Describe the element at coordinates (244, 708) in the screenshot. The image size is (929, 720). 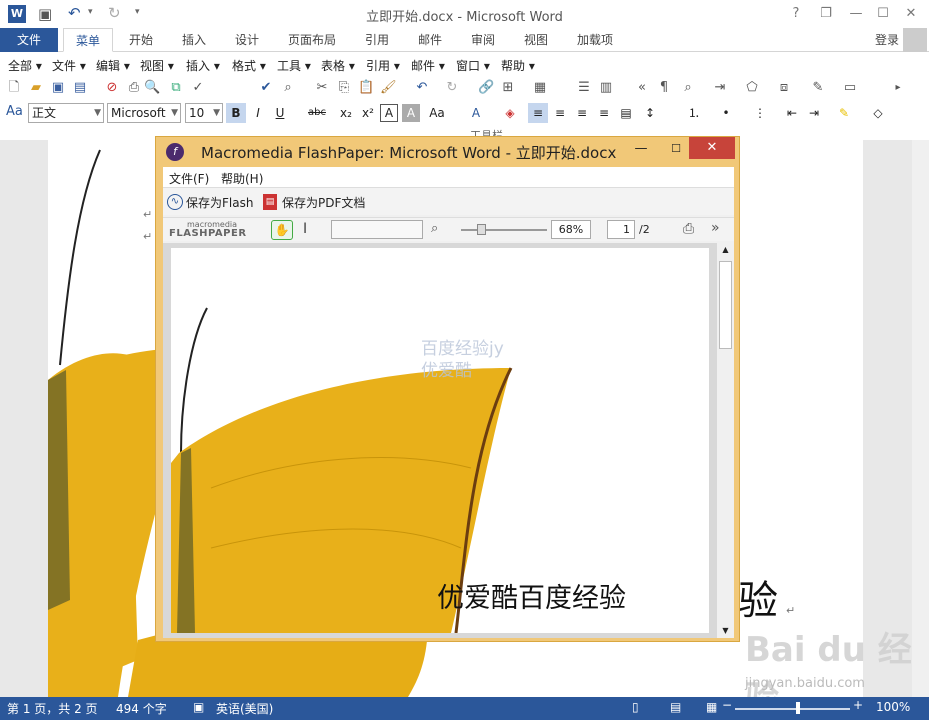
I see `language-status: 英语(美国)` at that location.